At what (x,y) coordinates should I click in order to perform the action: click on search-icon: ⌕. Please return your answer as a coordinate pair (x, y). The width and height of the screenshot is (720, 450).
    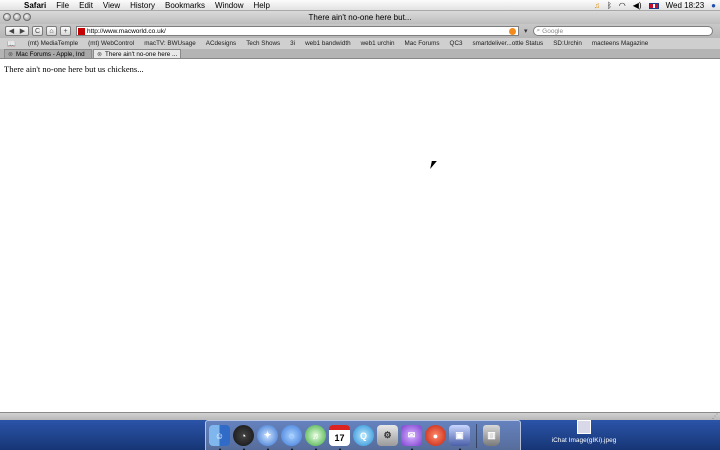
    Looking at the image, I should click on (538, 30).